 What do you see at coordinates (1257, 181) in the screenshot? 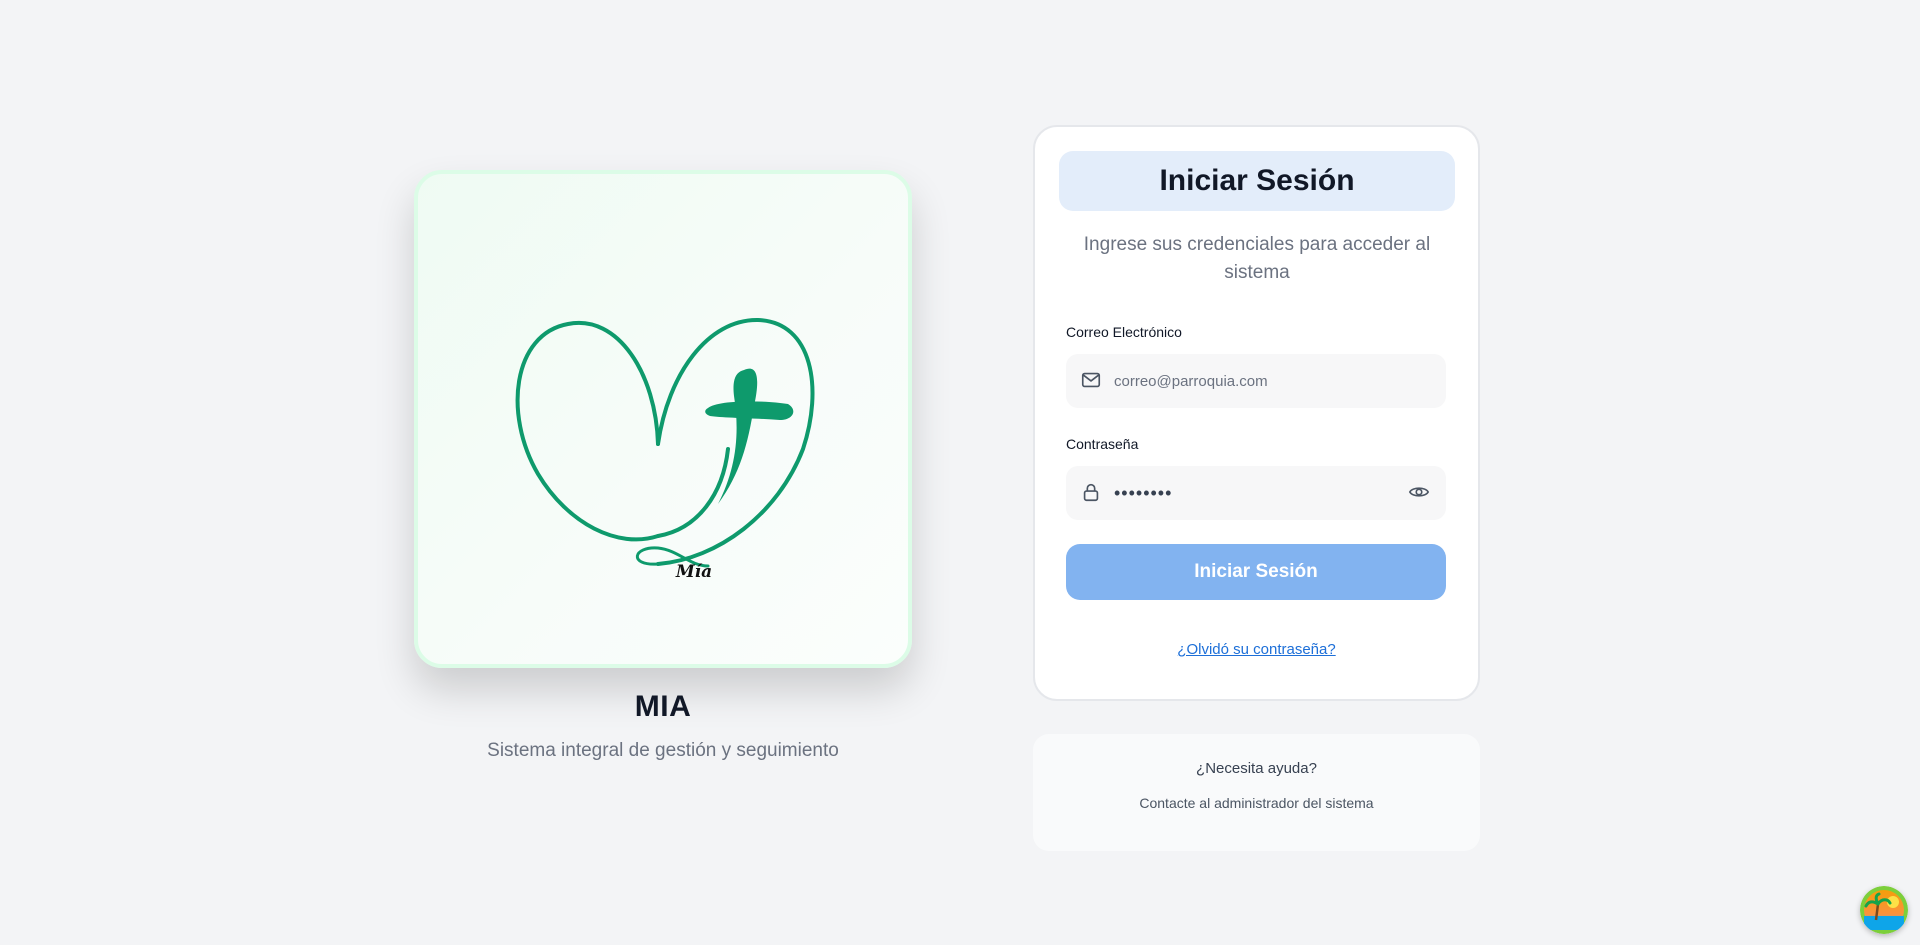
I see `login-title: Iniciar Sesión` at bounding box center [1257, 181].